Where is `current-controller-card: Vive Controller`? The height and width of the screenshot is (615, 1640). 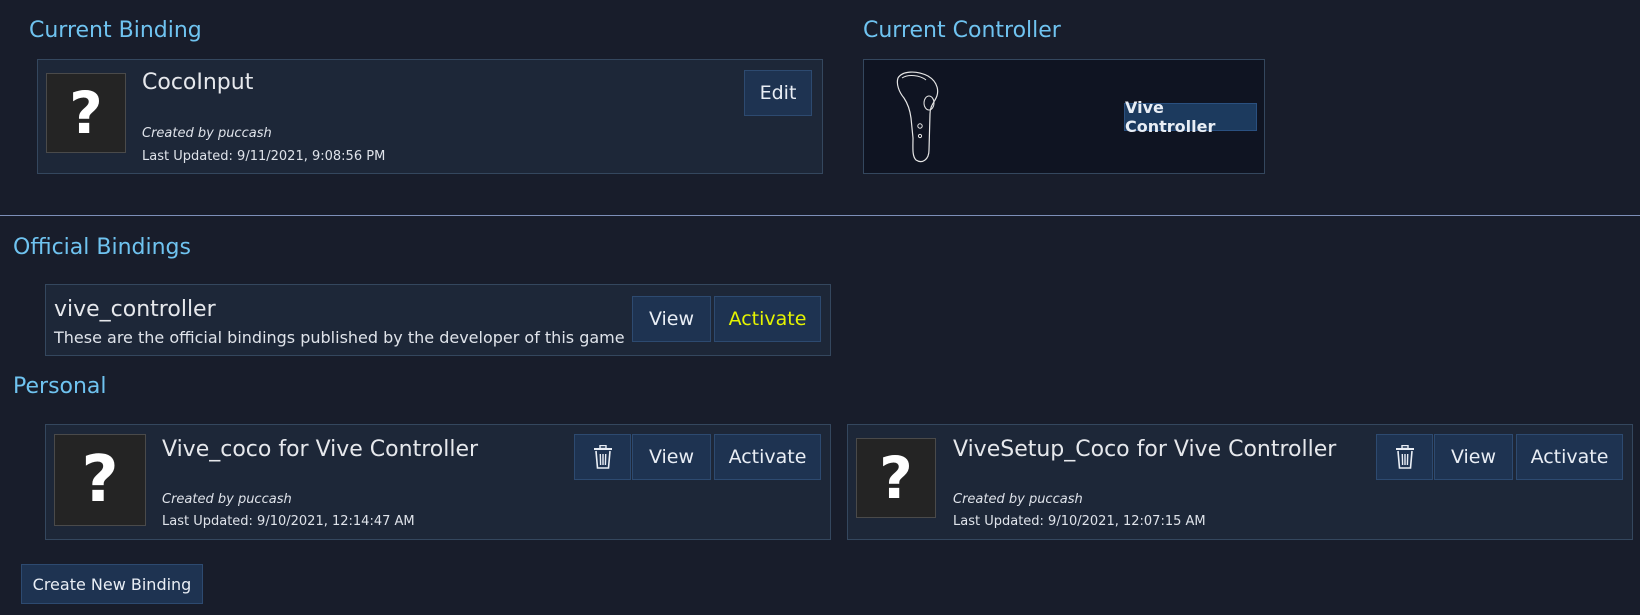 current-controller-card: Vive Controller is located at coordinates (1064, 116).